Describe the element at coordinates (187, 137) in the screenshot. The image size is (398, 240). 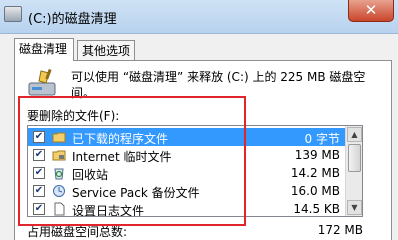
I see `list-item: ✔ 已下载的程序文件 0 字节` at that location.